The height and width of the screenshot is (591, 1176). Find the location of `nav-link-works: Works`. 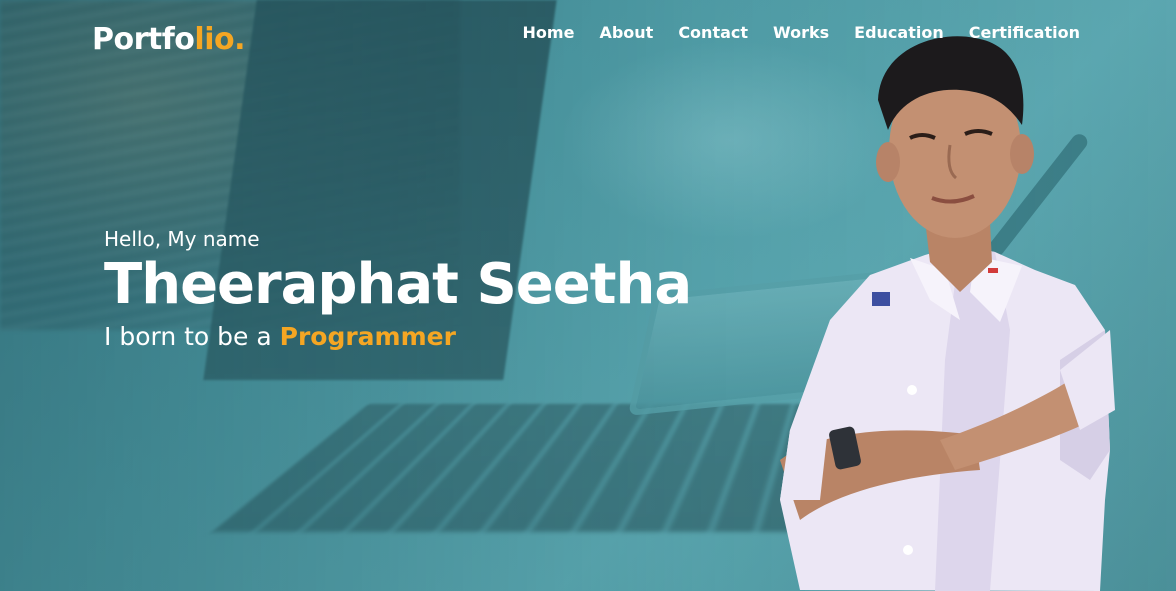

nav-link-works: Works is located at coordinates (801, 32).